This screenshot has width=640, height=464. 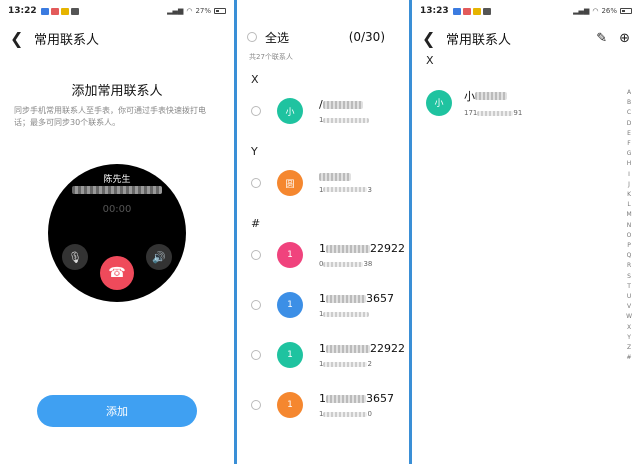 What do you see at coordinates (629, 348) in the screenshot?
I see `alphabet-index-letter: Z` at bounding box center [629, 348].